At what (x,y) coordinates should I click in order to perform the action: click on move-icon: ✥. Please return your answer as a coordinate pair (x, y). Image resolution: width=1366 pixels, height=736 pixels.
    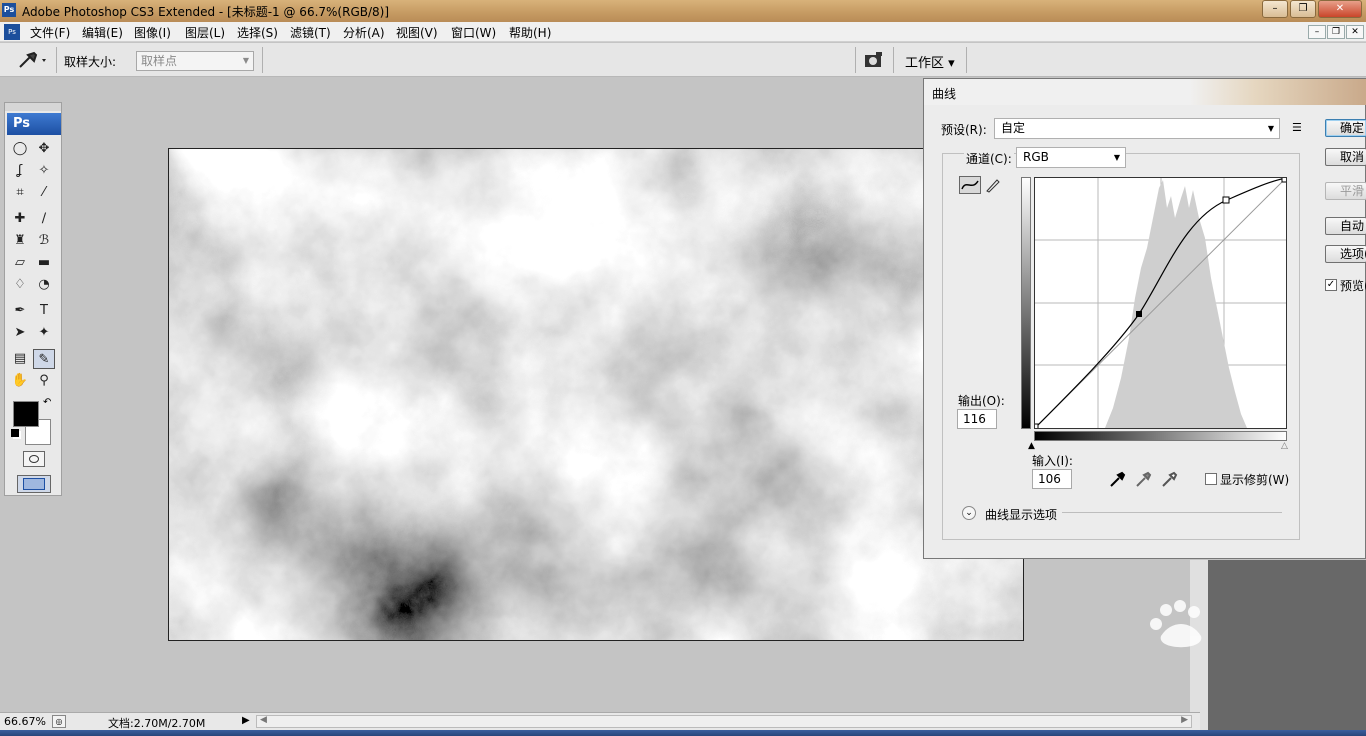
    Looking at the image, I should click on (44, 149).